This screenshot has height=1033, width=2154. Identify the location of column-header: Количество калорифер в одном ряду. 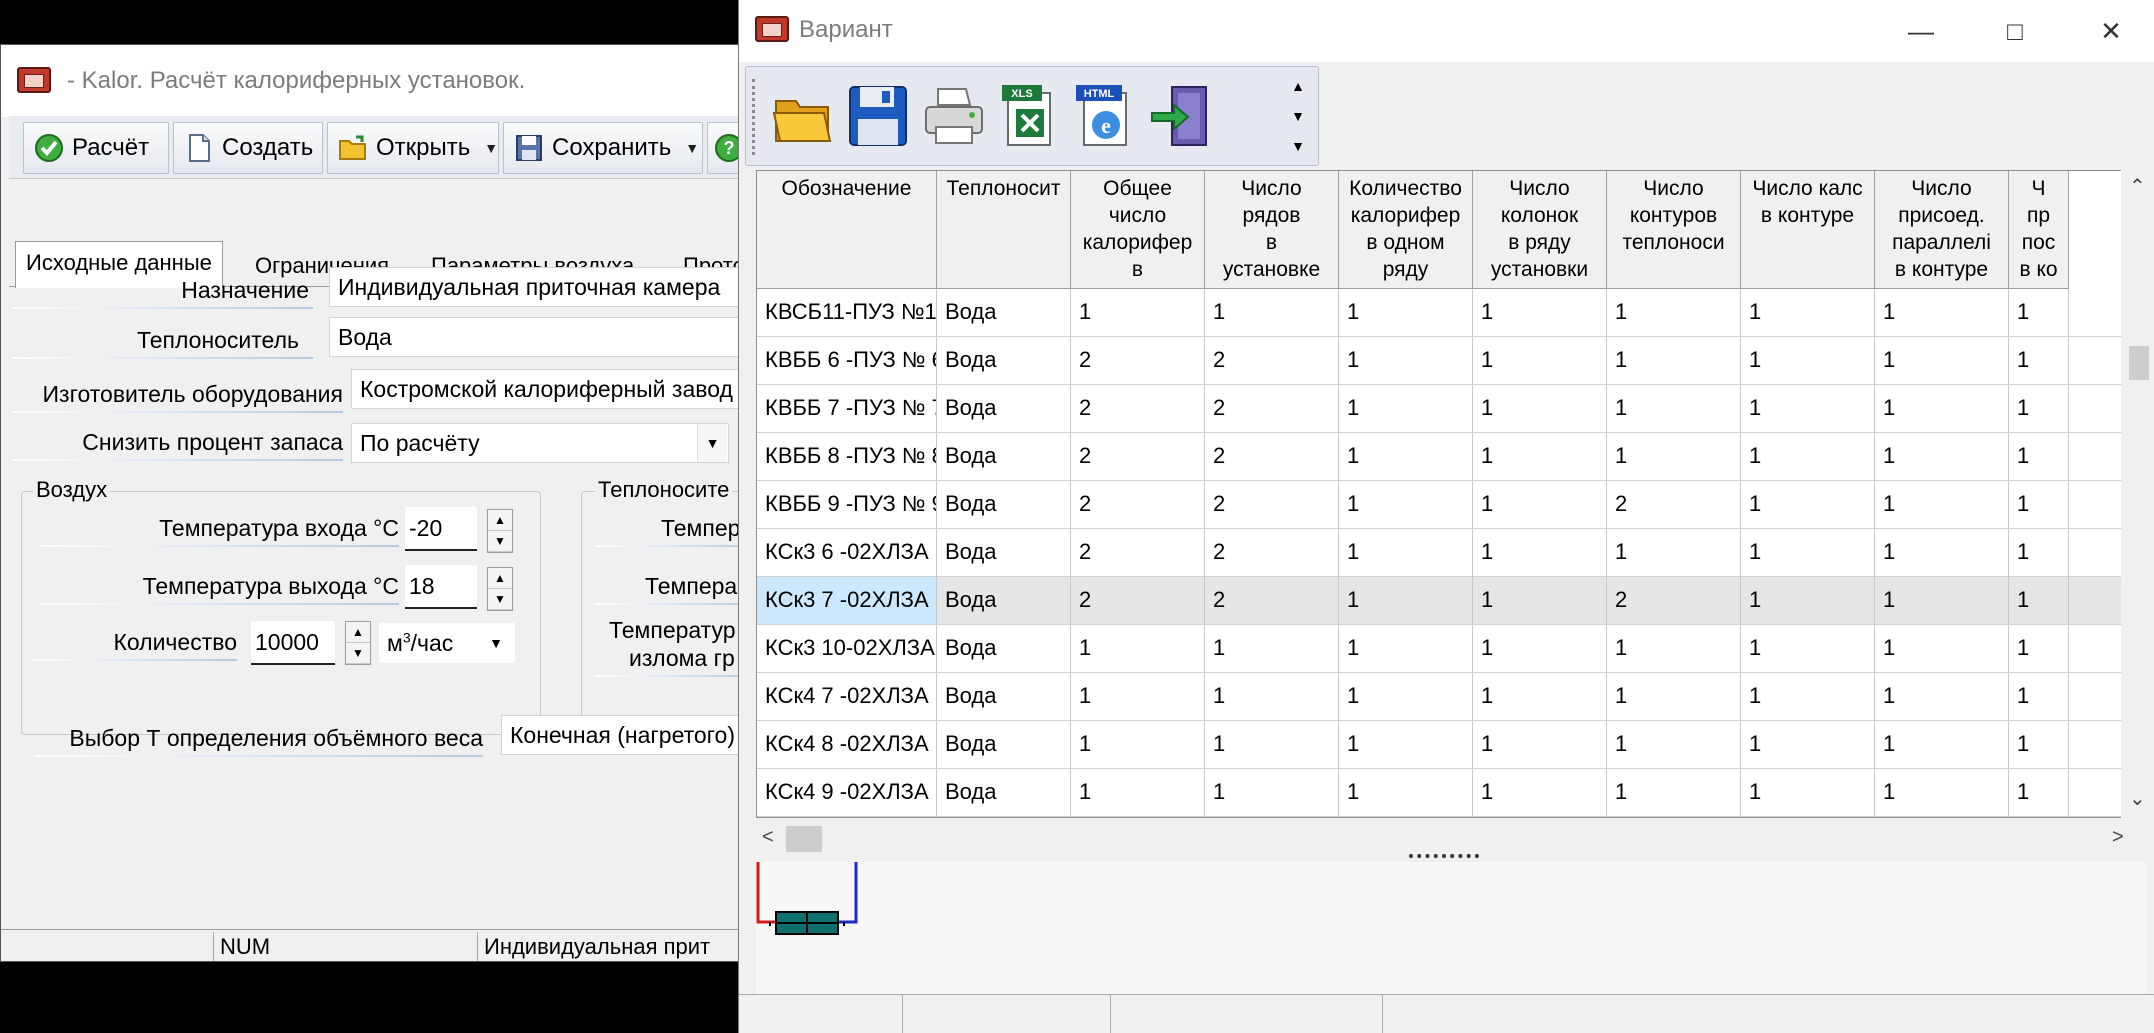
(1406, 230).